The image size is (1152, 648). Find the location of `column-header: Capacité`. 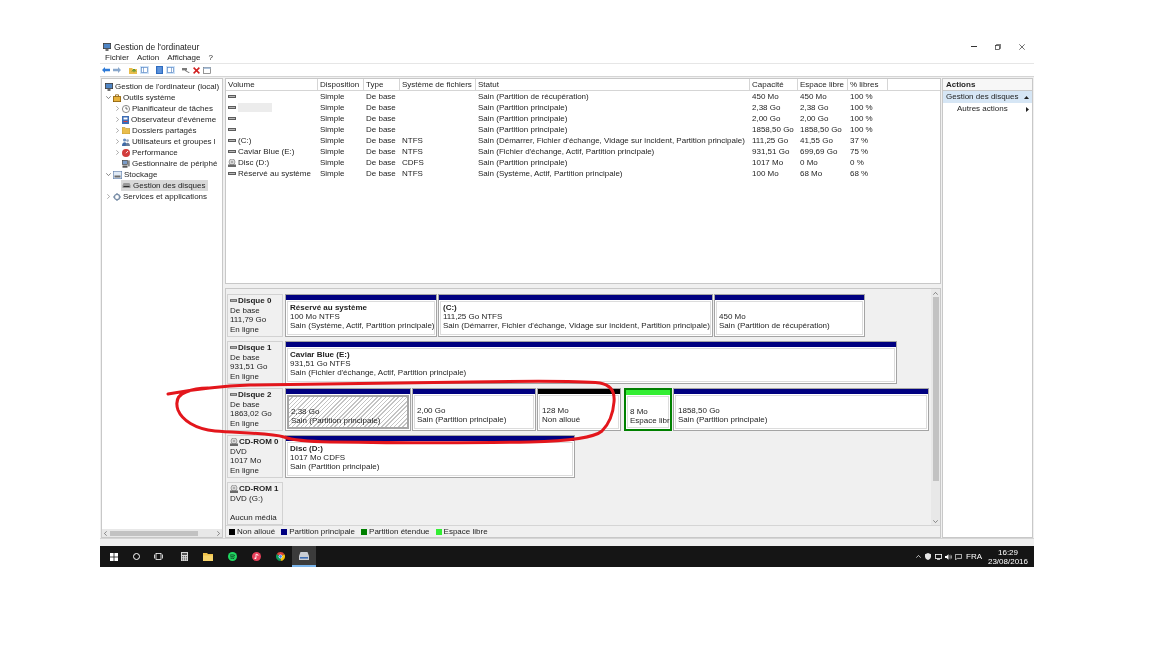

column-header: Capacité is located at coordinates (774, 84).